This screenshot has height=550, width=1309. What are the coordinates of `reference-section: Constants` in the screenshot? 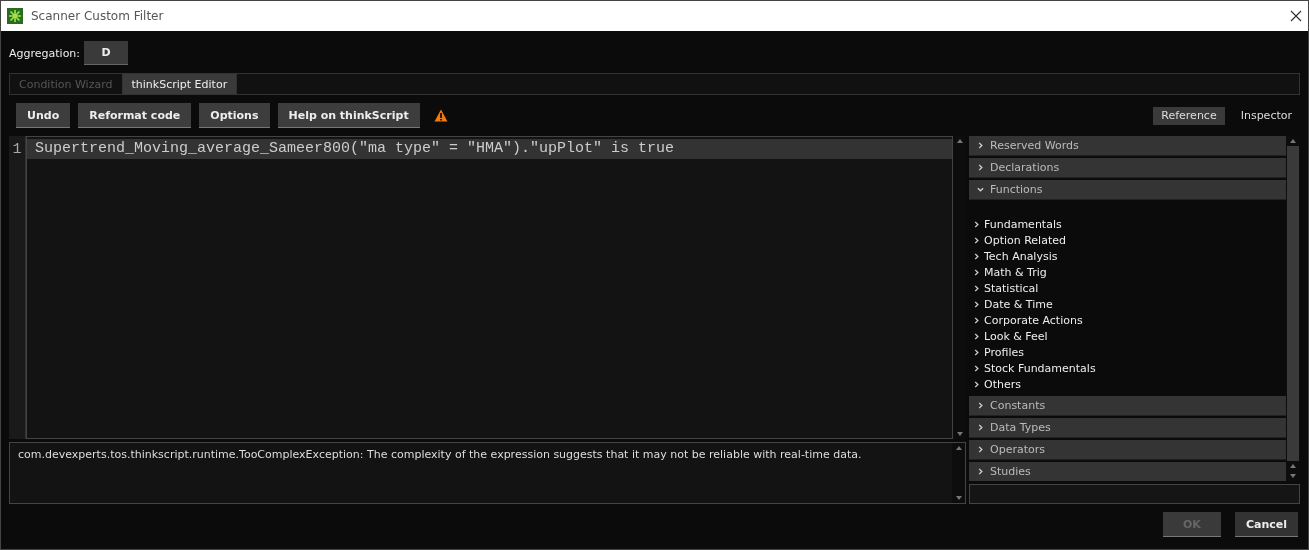 It's located at (1127, 406).